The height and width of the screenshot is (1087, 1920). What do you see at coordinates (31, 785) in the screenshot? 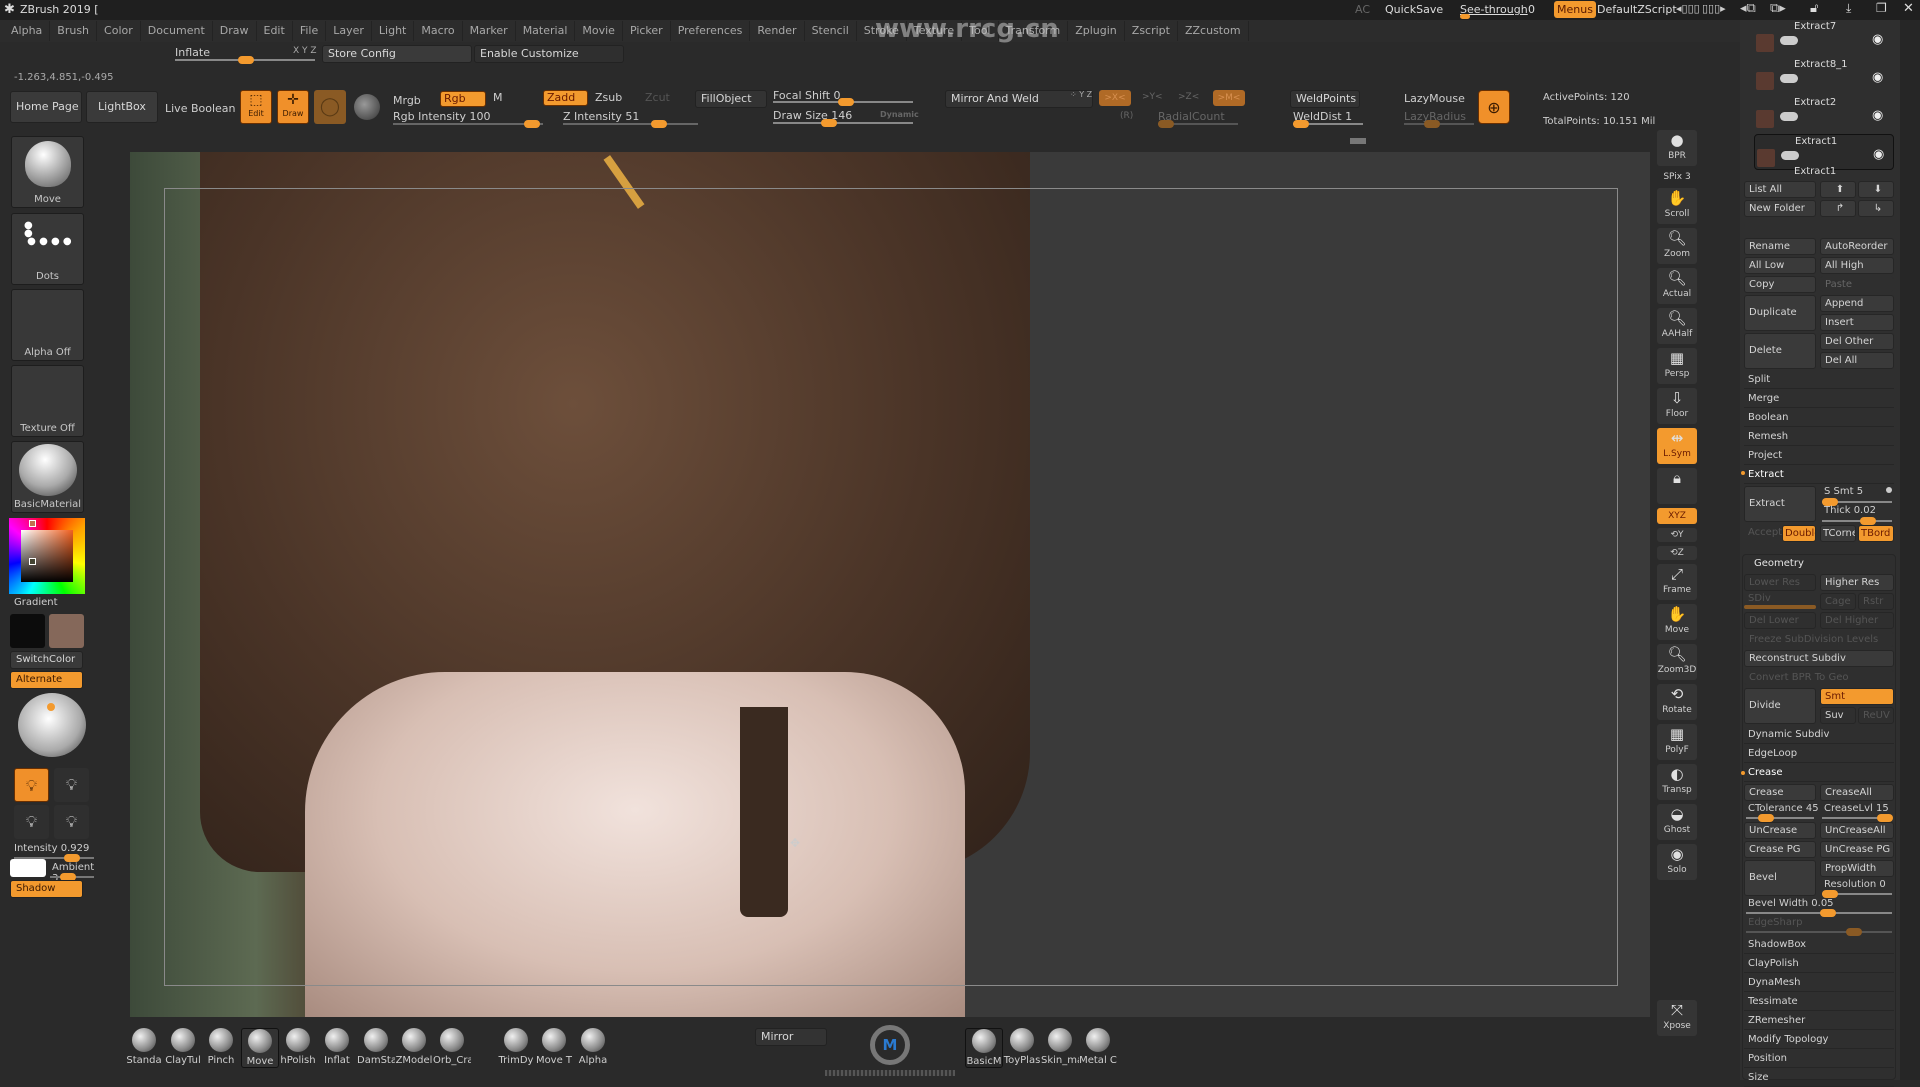
I see `light-1-toggle: 💡︎` at bounding box center [31, 785].